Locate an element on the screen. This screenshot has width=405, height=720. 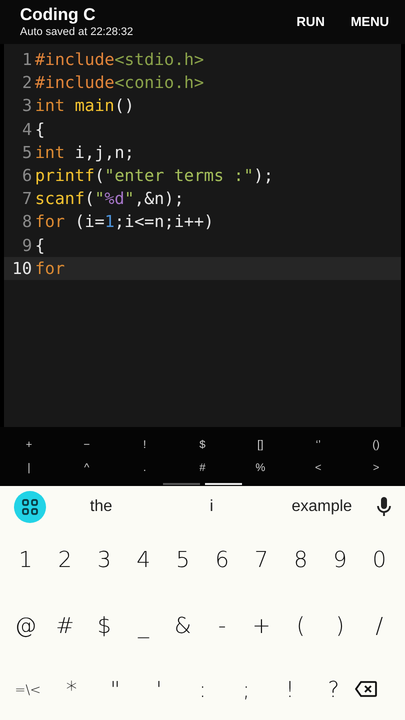
keyboard-key: 3 is located at coordinates (104, 560).